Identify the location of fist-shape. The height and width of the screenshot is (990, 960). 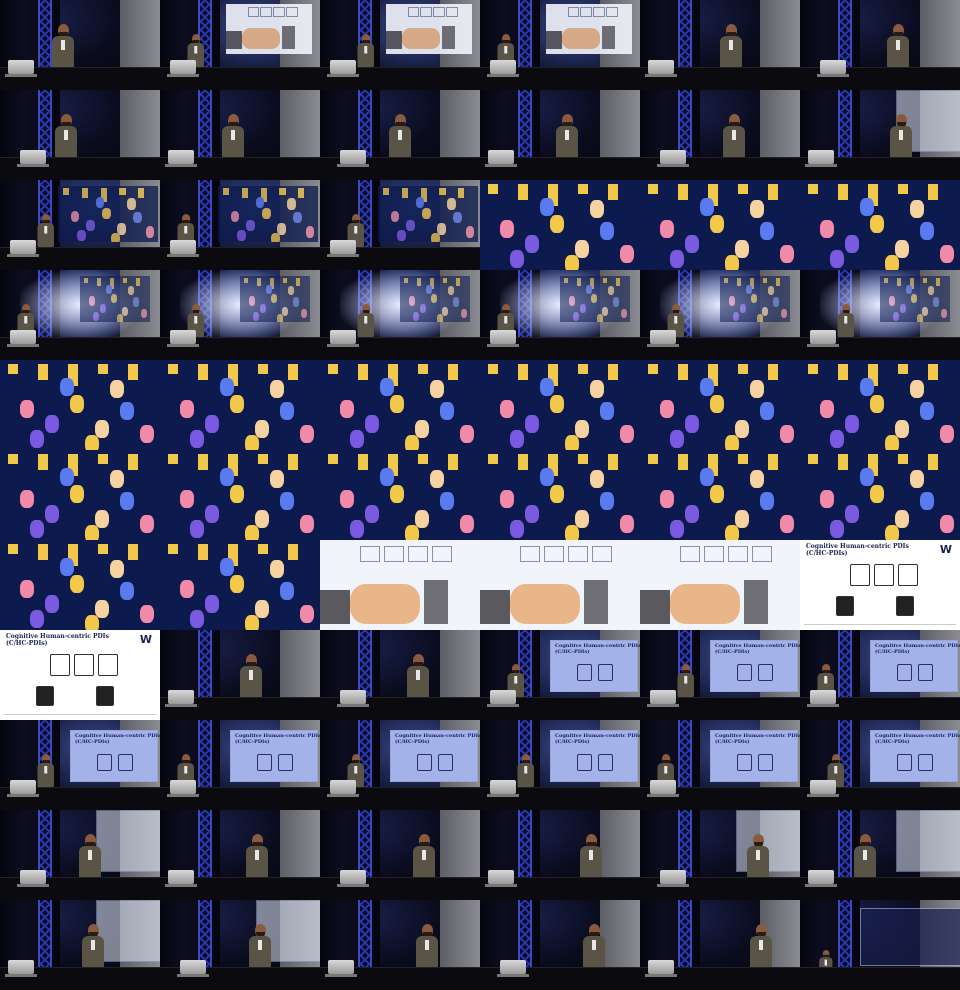
(581, 38).